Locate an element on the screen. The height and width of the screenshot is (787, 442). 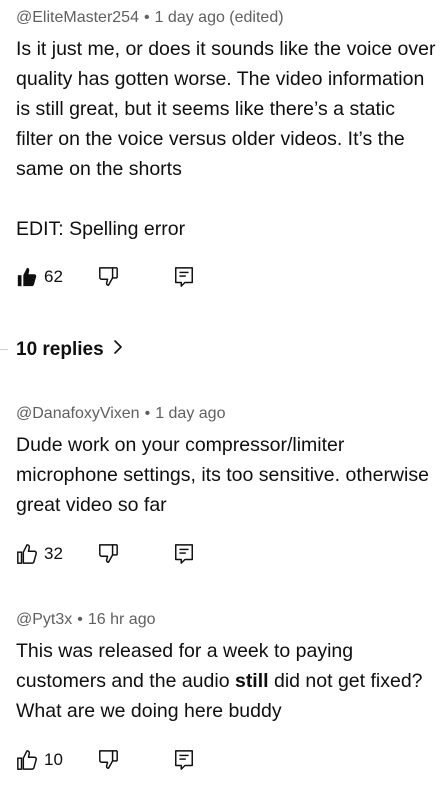
like-count: 62 is located at coordinates (53, 276).